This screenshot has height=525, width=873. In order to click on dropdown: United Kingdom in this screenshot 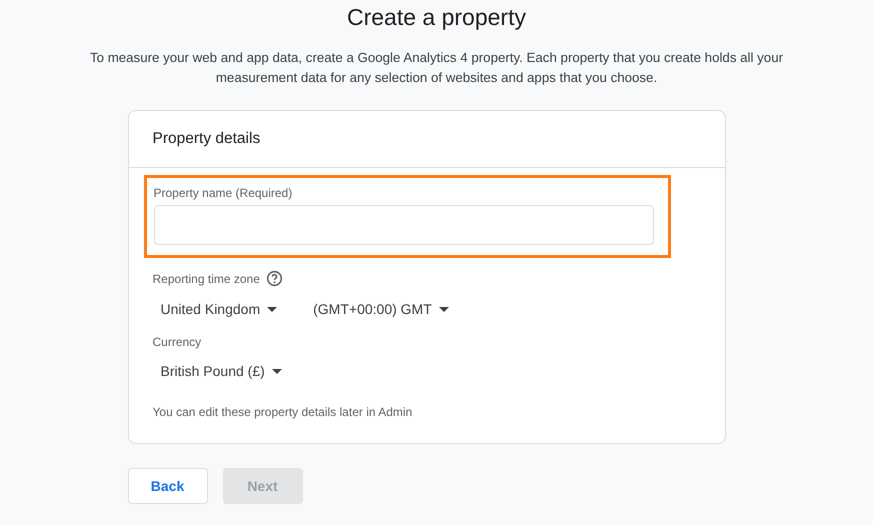, I will do `click(219, 309)`.